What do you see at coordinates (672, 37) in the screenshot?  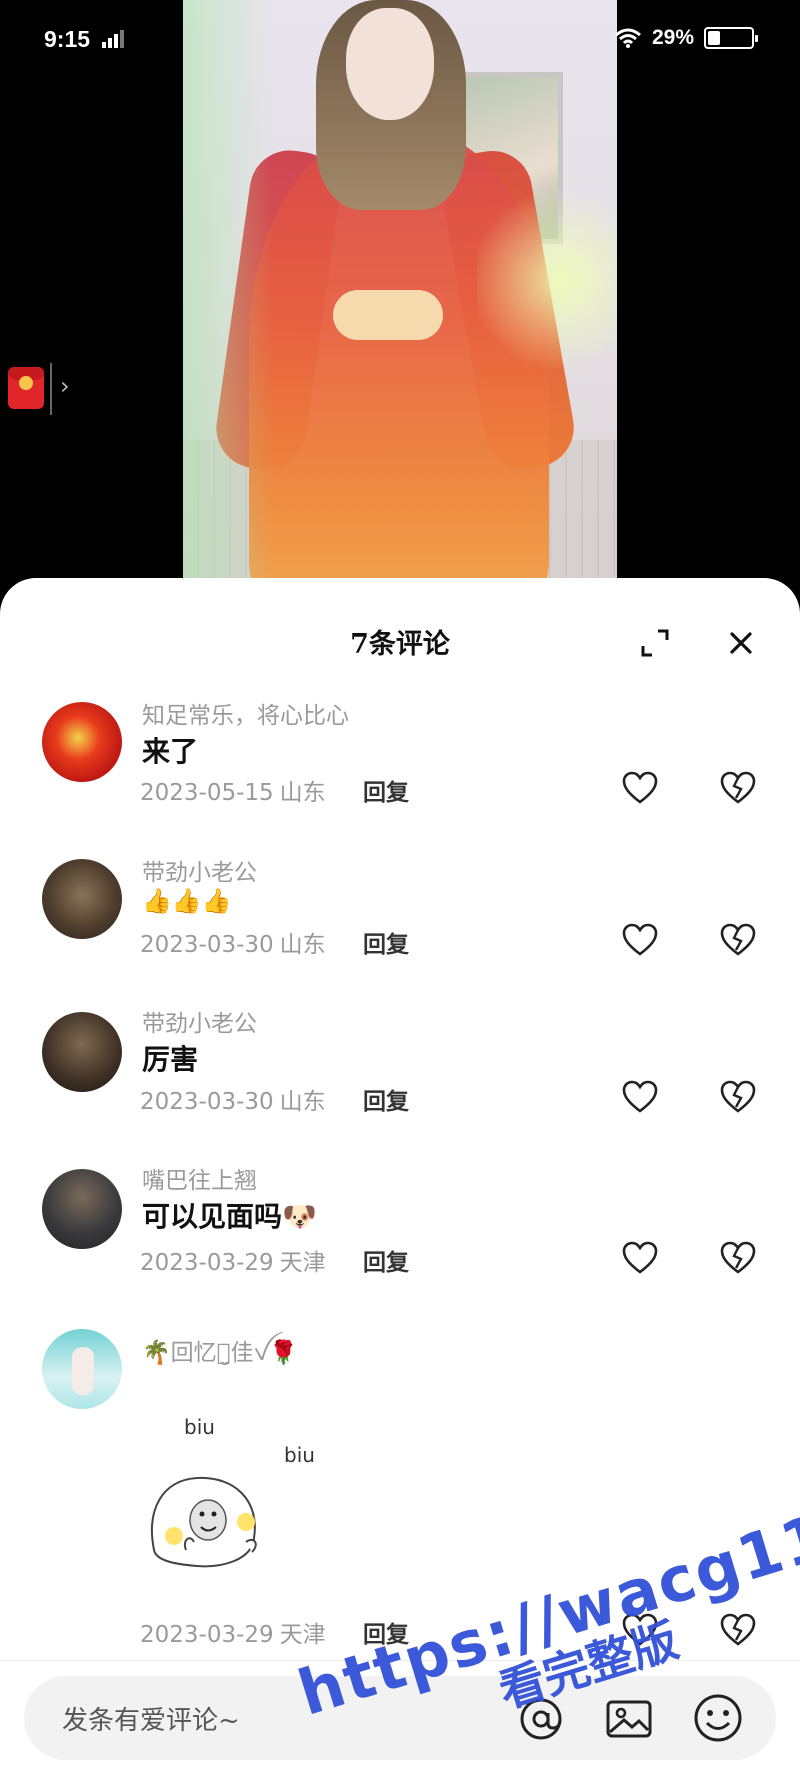 I see `battery-percent: 29%` at bounding box center [672, 37].